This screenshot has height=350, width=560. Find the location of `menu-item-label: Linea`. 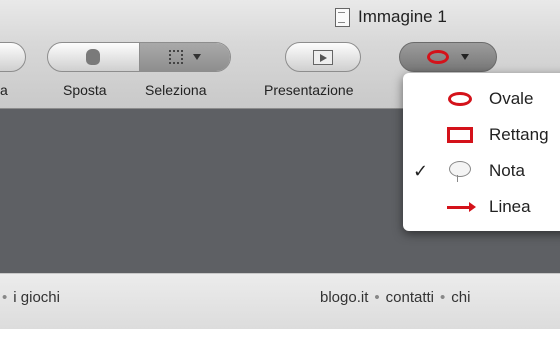

menu-item-label: Linea is located at coordinates (510, 206).